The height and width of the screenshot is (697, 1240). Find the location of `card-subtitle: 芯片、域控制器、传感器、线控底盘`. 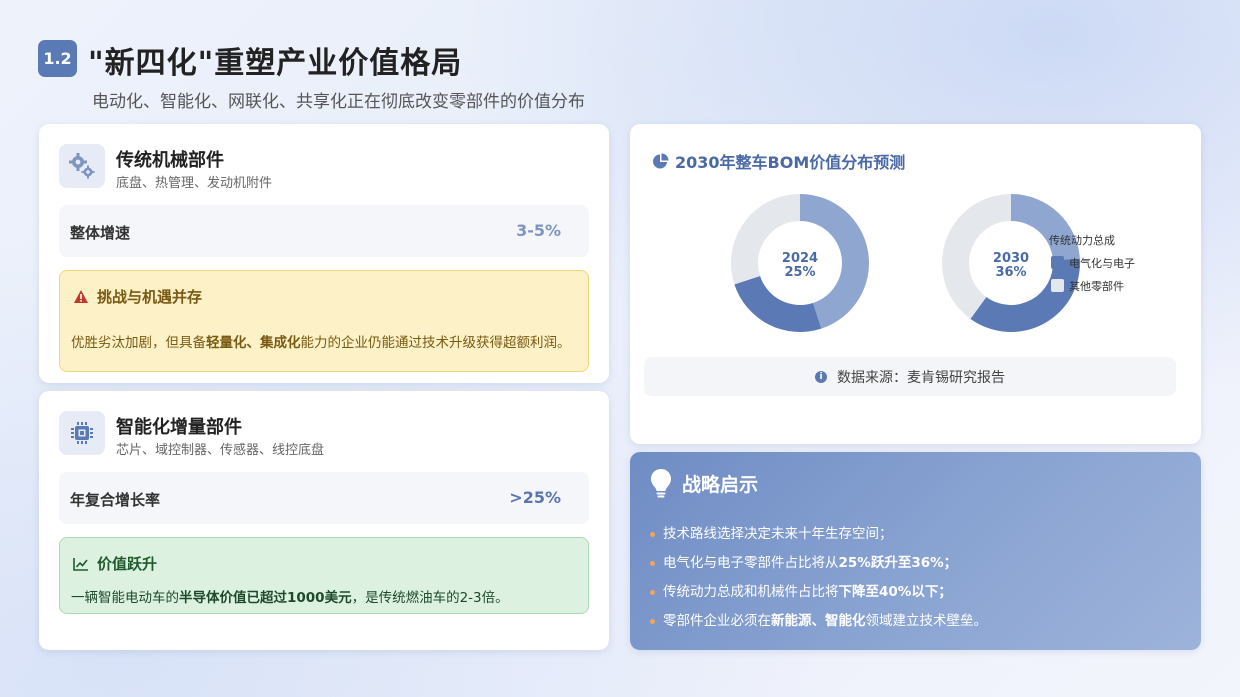

card-subtitle: 芯片、域控制器、传感器、线控底盘 is located at coordinates (220, 450).